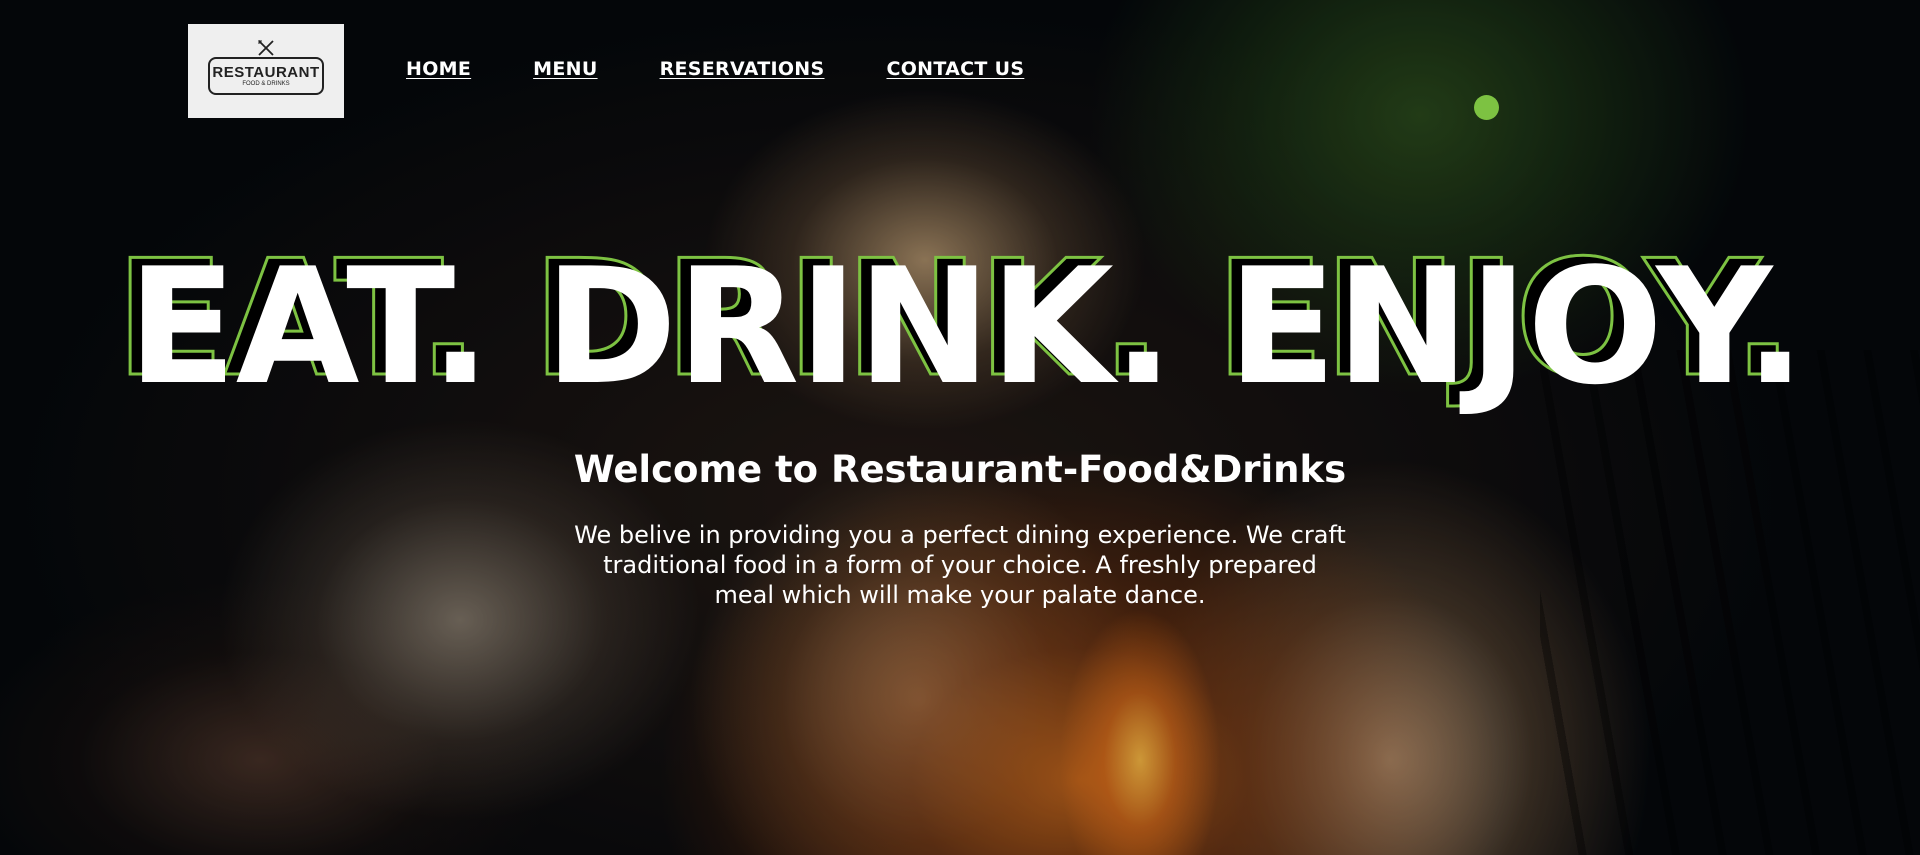 The image size is (1920, 855). I want to click on main-nav: HOME MENU RESERVATIONS CONTACT US, so click(715, 69).